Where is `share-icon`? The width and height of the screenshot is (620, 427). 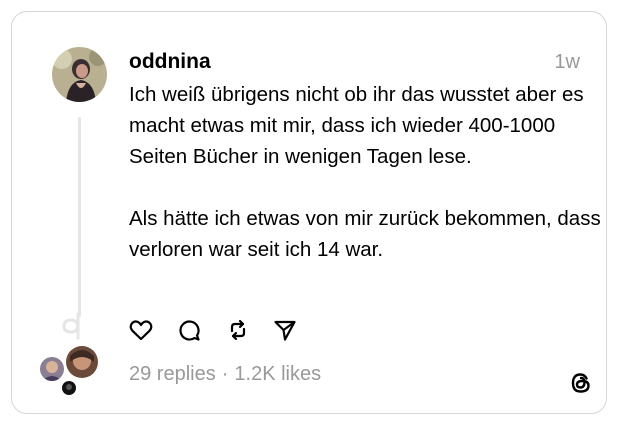
share-icon is located at coordinates (285, 330).